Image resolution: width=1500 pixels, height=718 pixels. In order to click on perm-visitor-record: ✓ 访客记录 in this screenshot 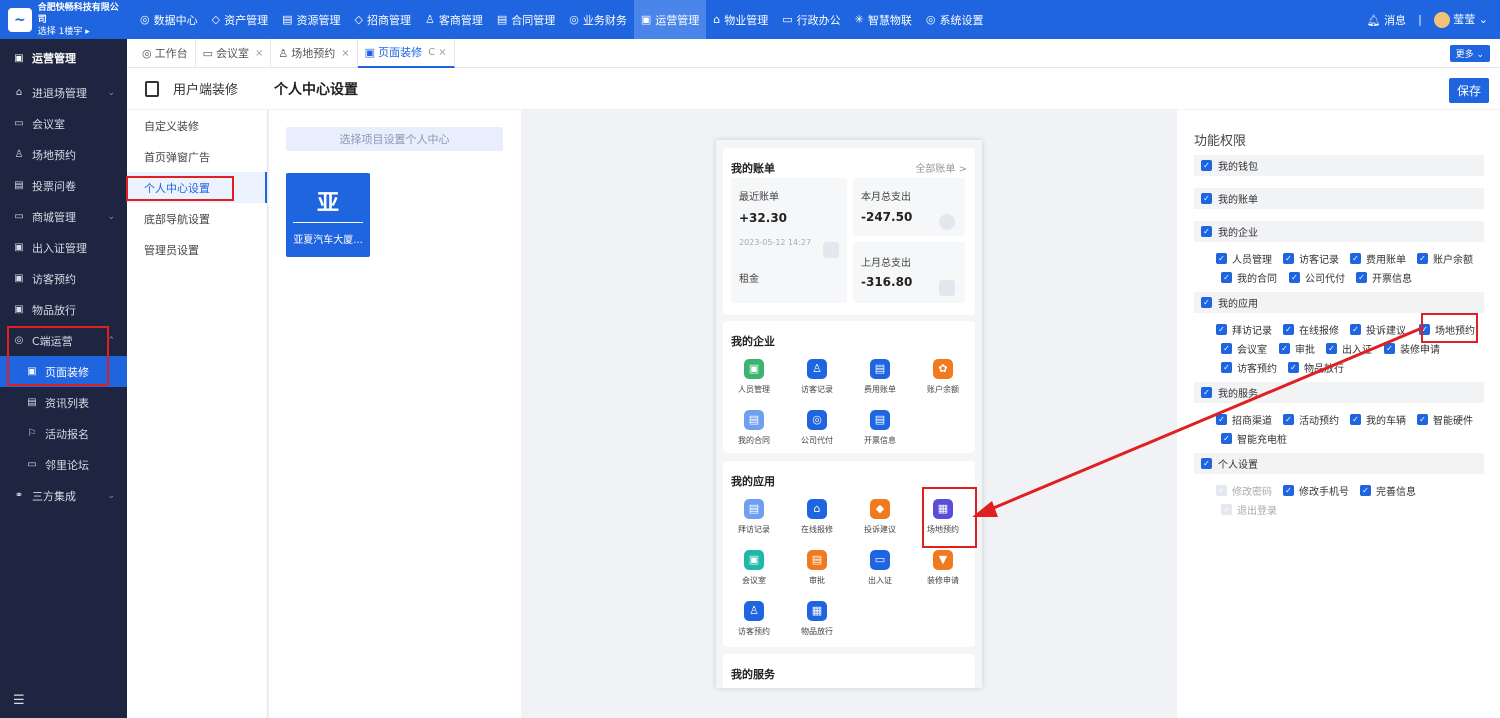, I will do `click(1311, 258)`.